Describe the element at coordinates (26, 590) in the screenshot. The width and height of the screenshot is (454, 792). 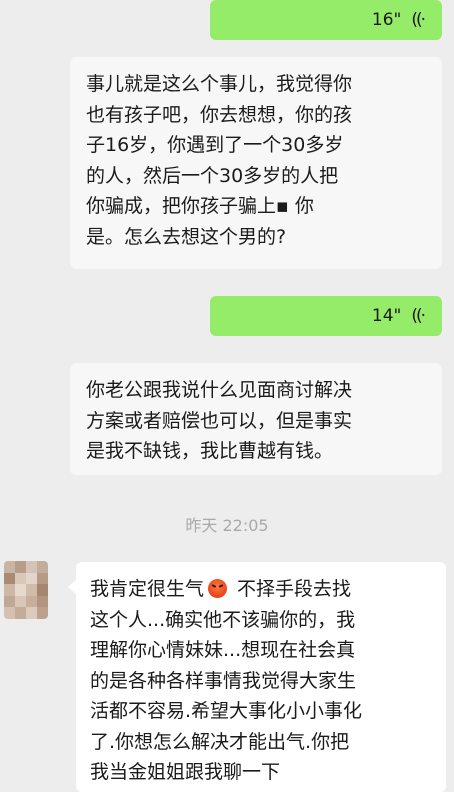
I see `avatar` at that location.